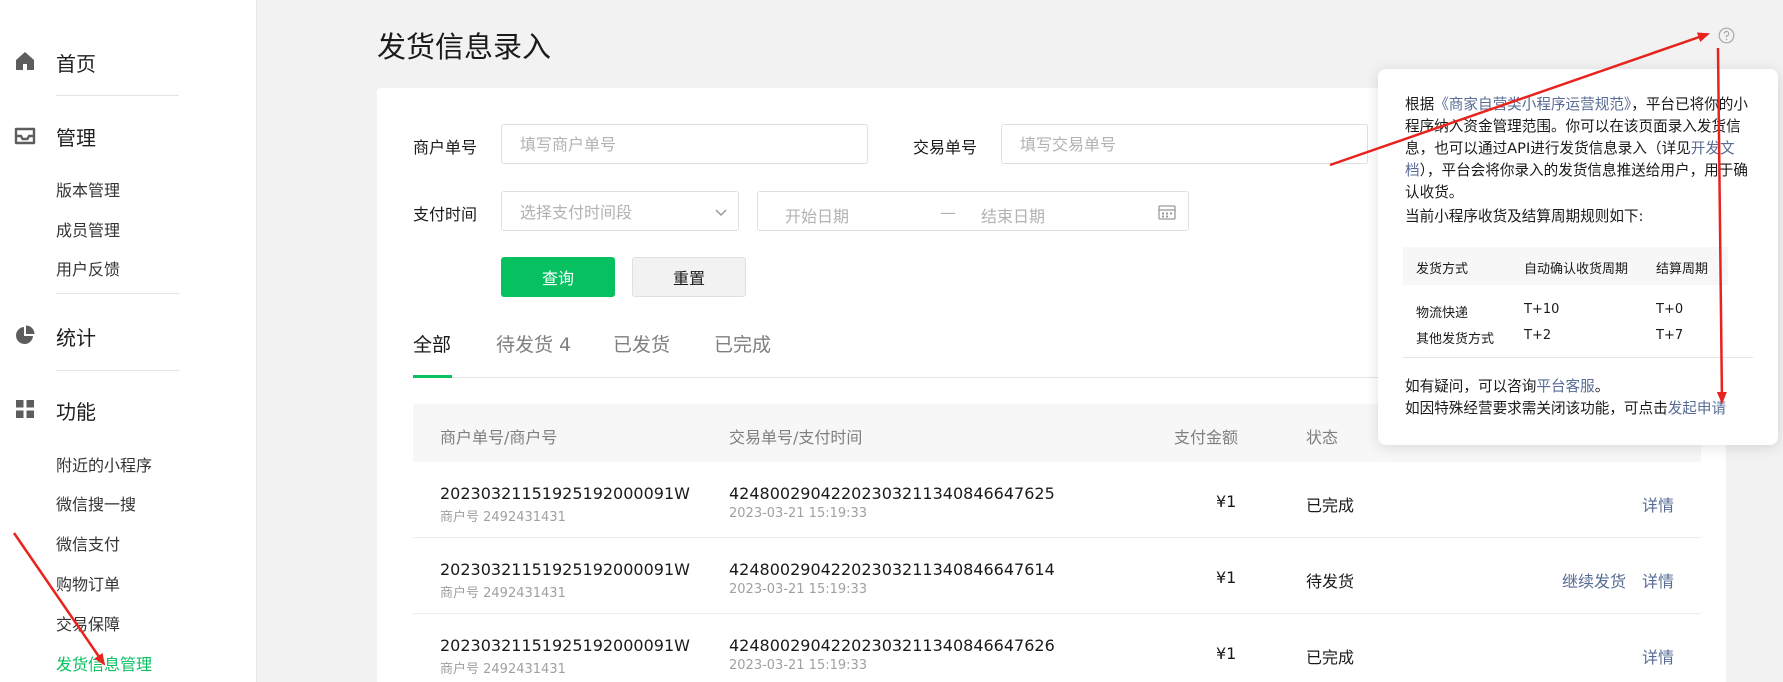  Describe the element at coordinates (1542, 309) in the screenshot. I see `table-cell: T+10` at that location.